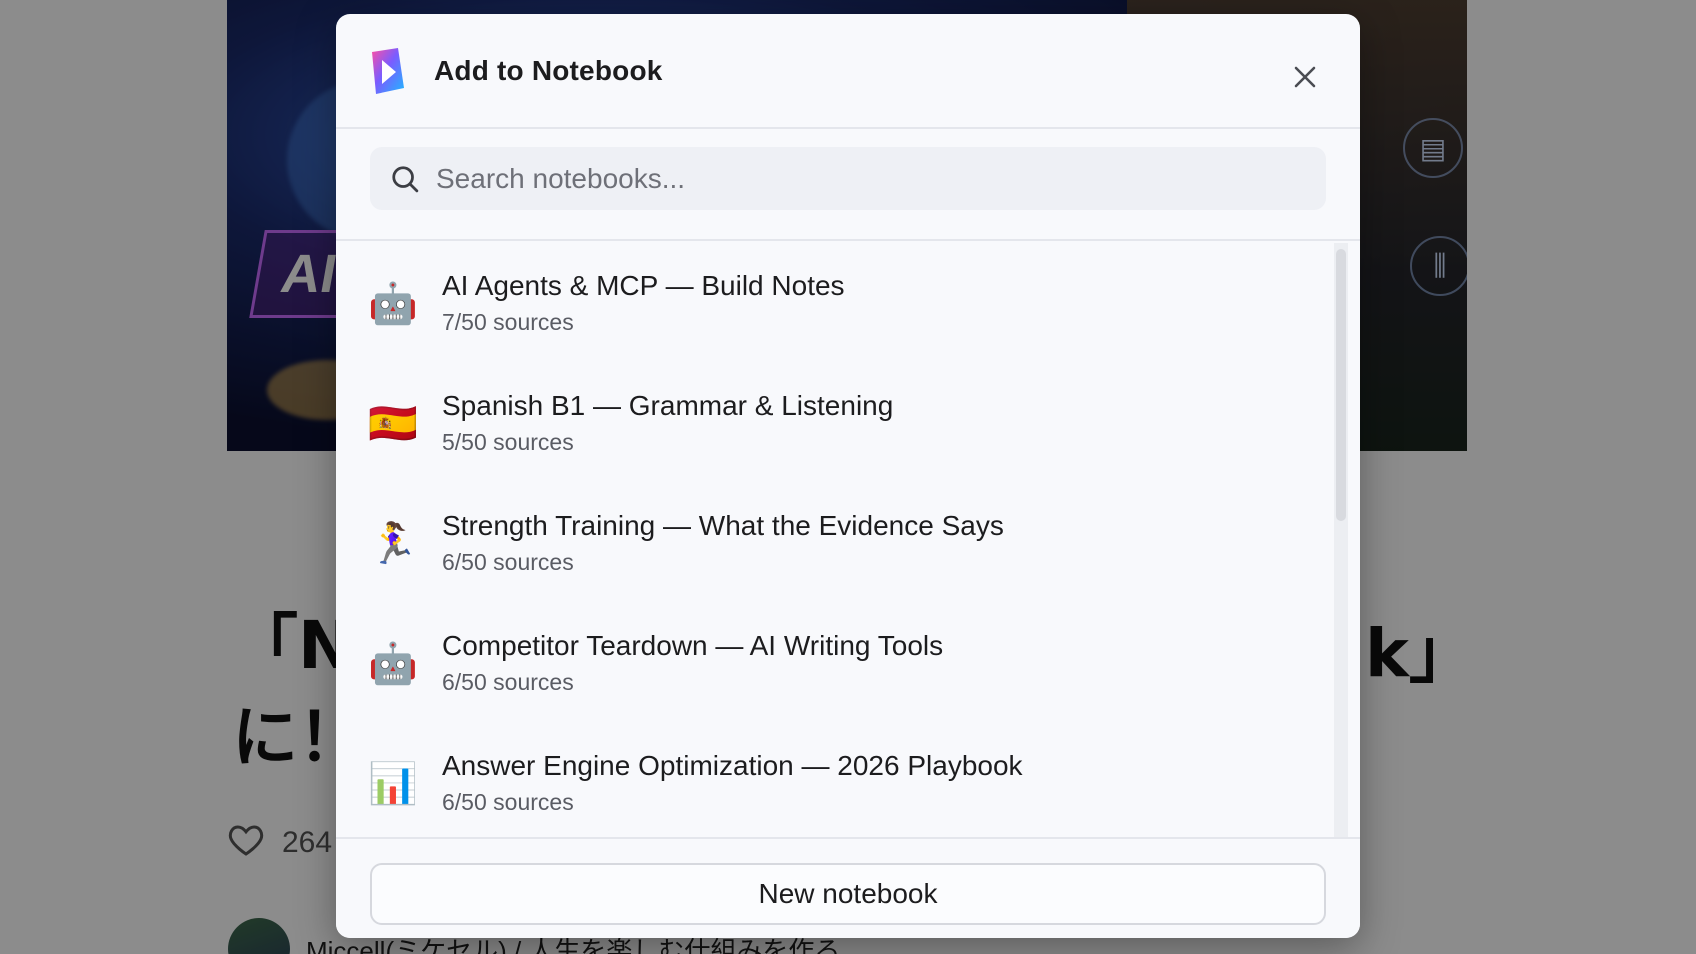  I want to click on dialog-header: Add to Notebook, so click(848, 71).